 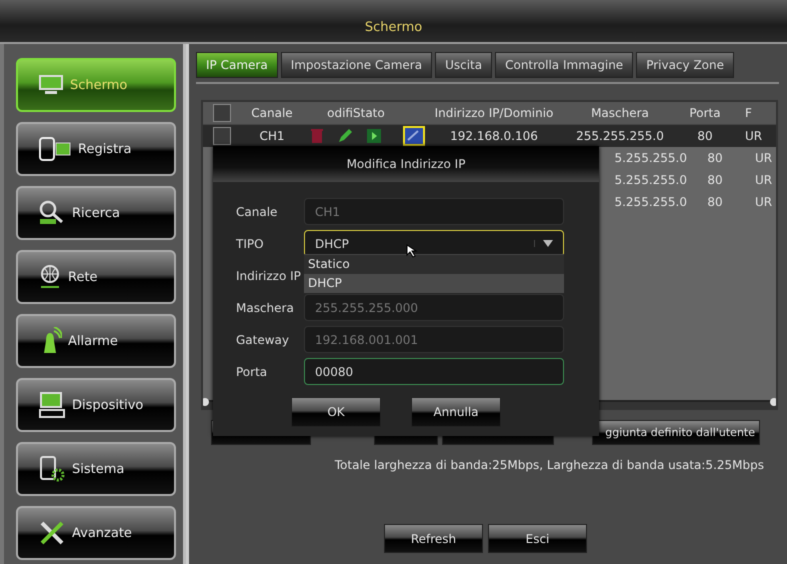 I want to click on dialog-button: Annulla, so click(x=456, y=412).